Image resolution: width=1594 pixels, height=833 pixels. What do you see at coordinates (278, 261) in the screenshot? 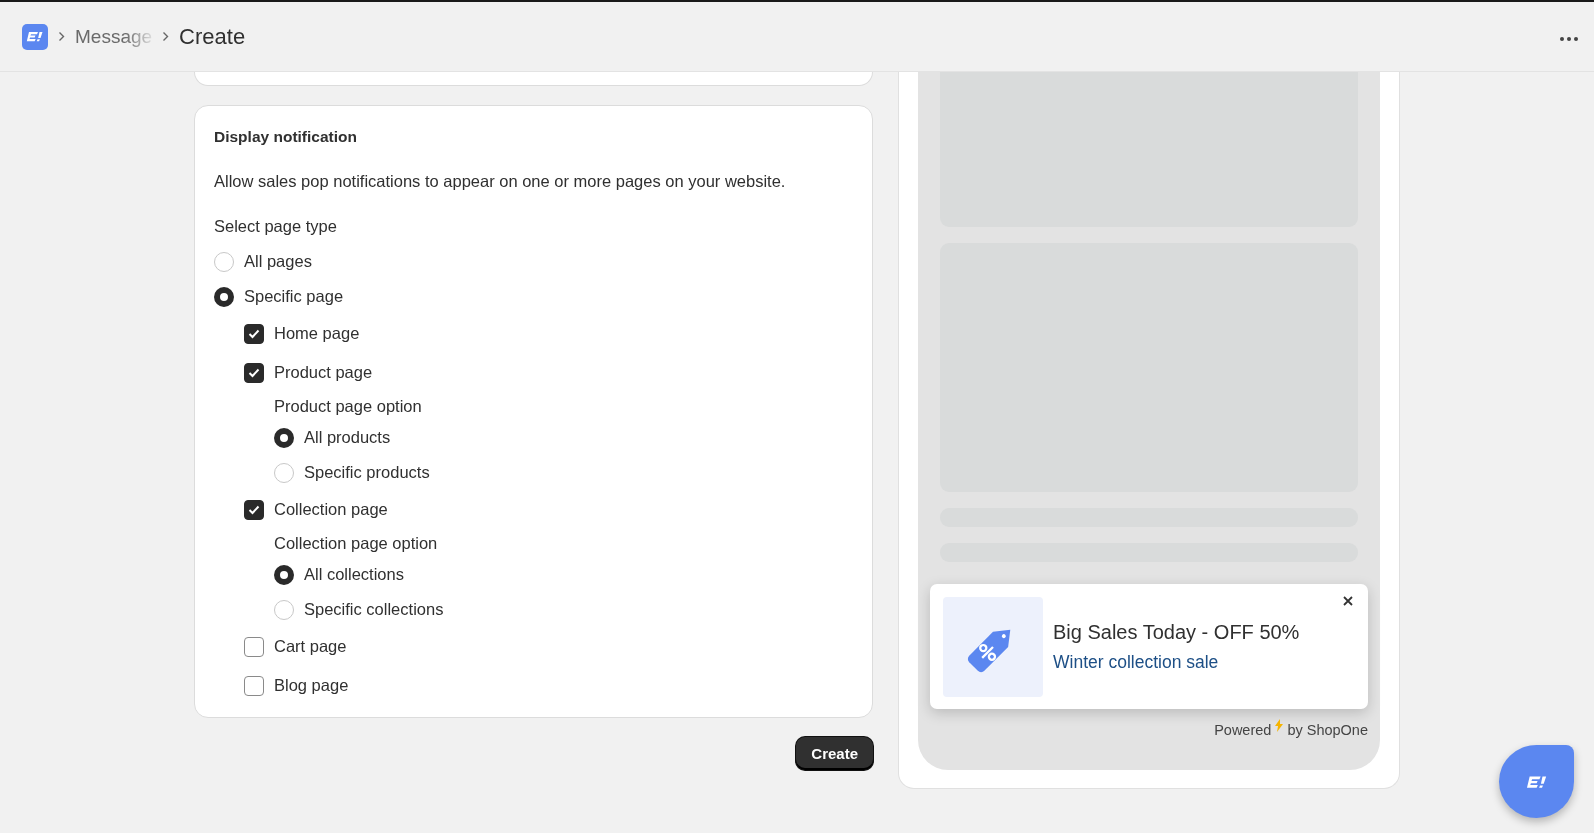
I see `option-label: All pages` at bounding box center [278, 261].